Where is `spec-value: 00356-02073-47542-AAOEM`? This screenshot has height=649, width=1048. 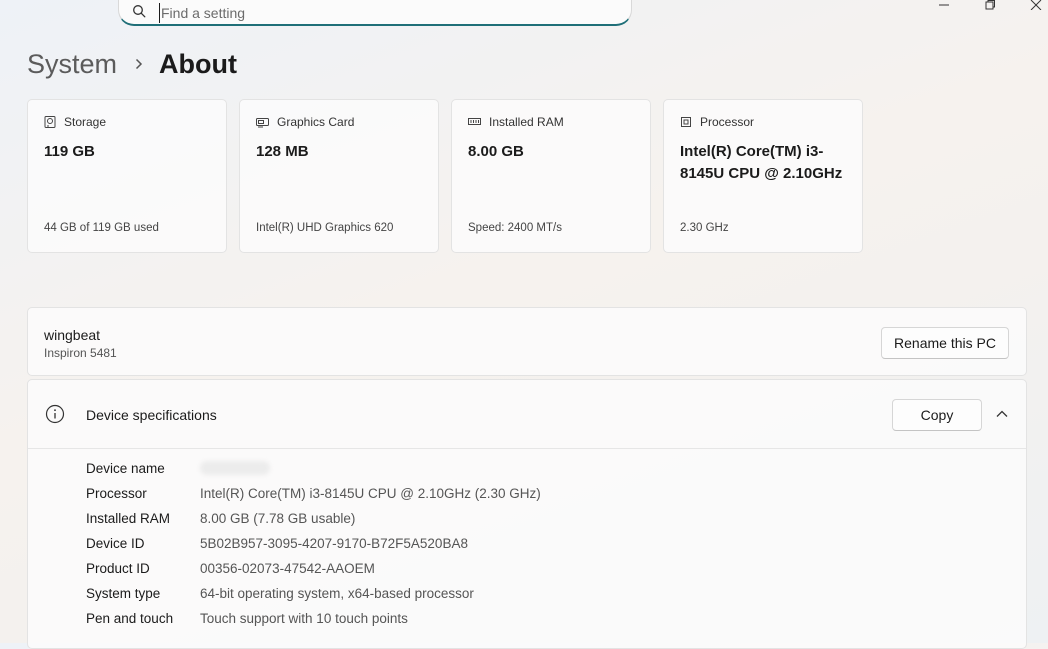 spec-value: 00356-02073-47542-AAOEM is located at coordinates (287, 568).